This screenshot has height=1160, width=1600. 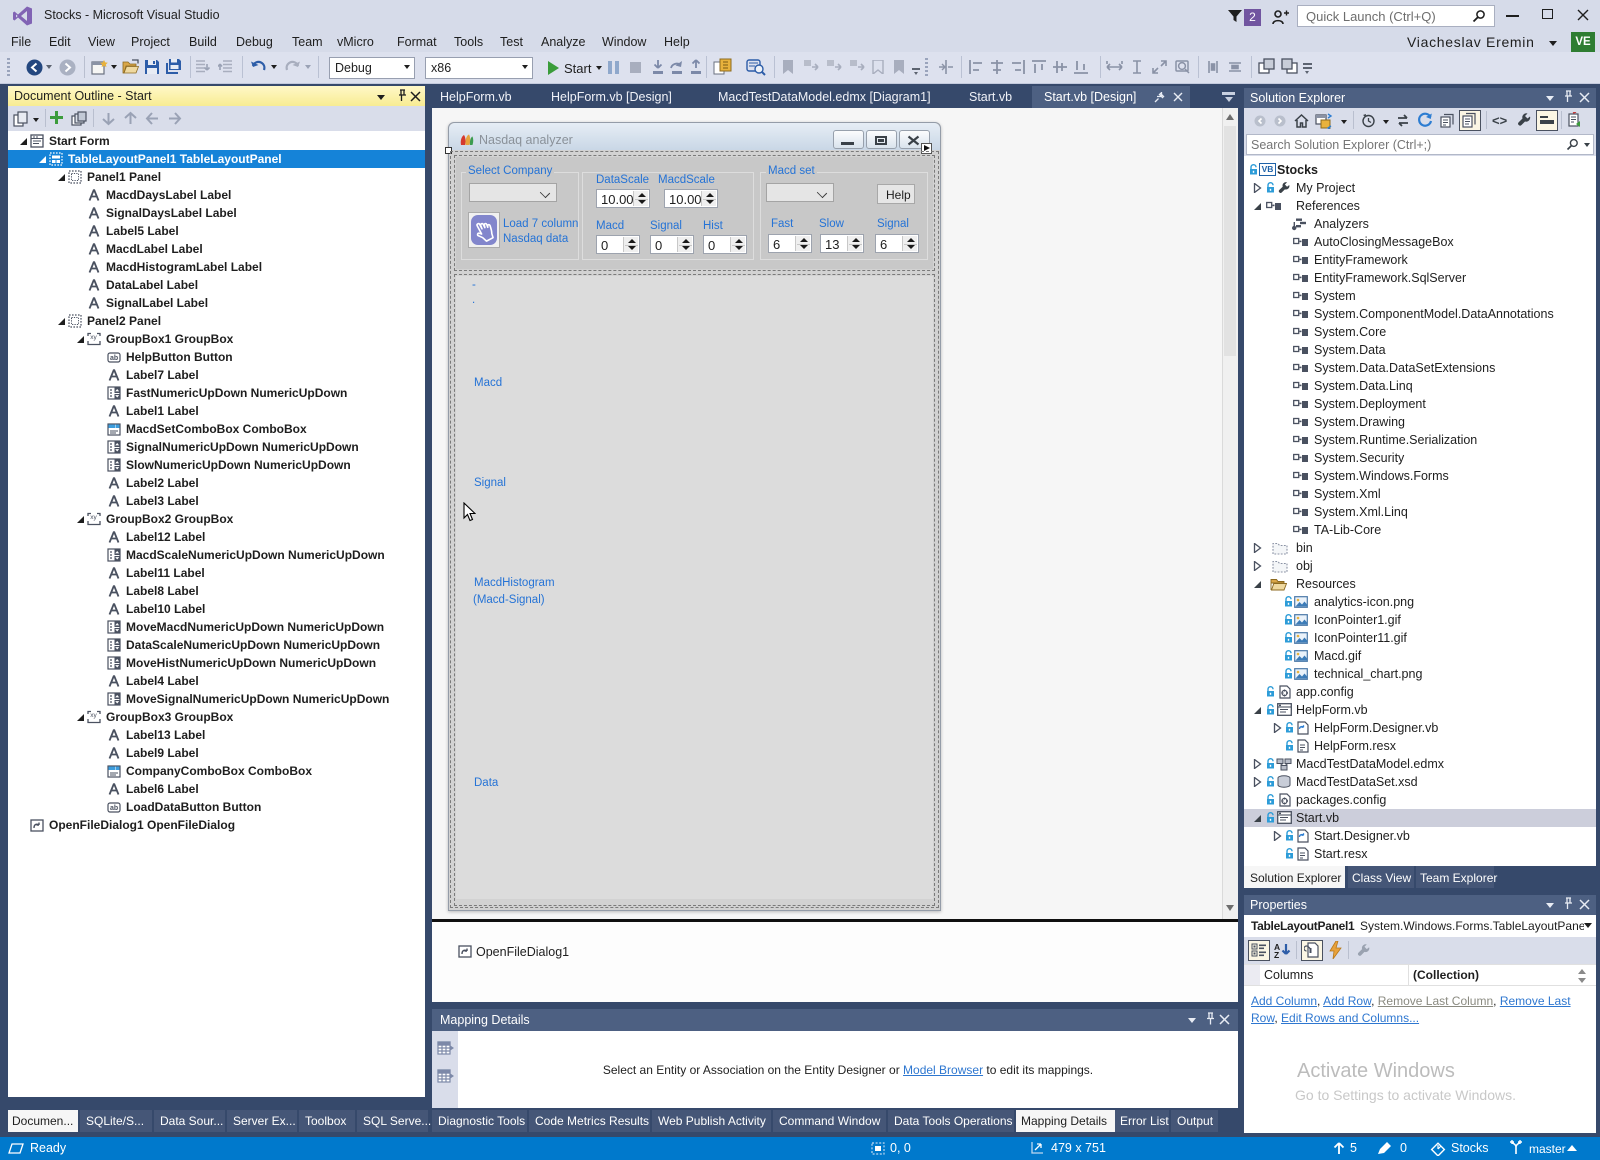 What do you see at coordinates (1276, 954) in the screenshot?
I see `svg-text: Z` at bounding box center [1276, 954].